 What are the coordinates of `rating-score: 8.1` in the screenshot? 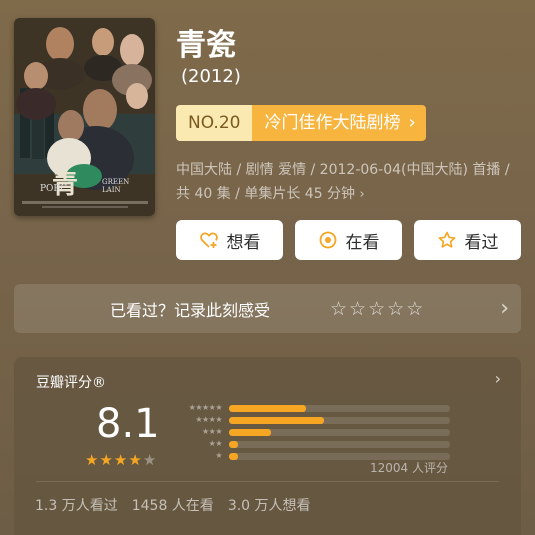 It's located at (128, 424).